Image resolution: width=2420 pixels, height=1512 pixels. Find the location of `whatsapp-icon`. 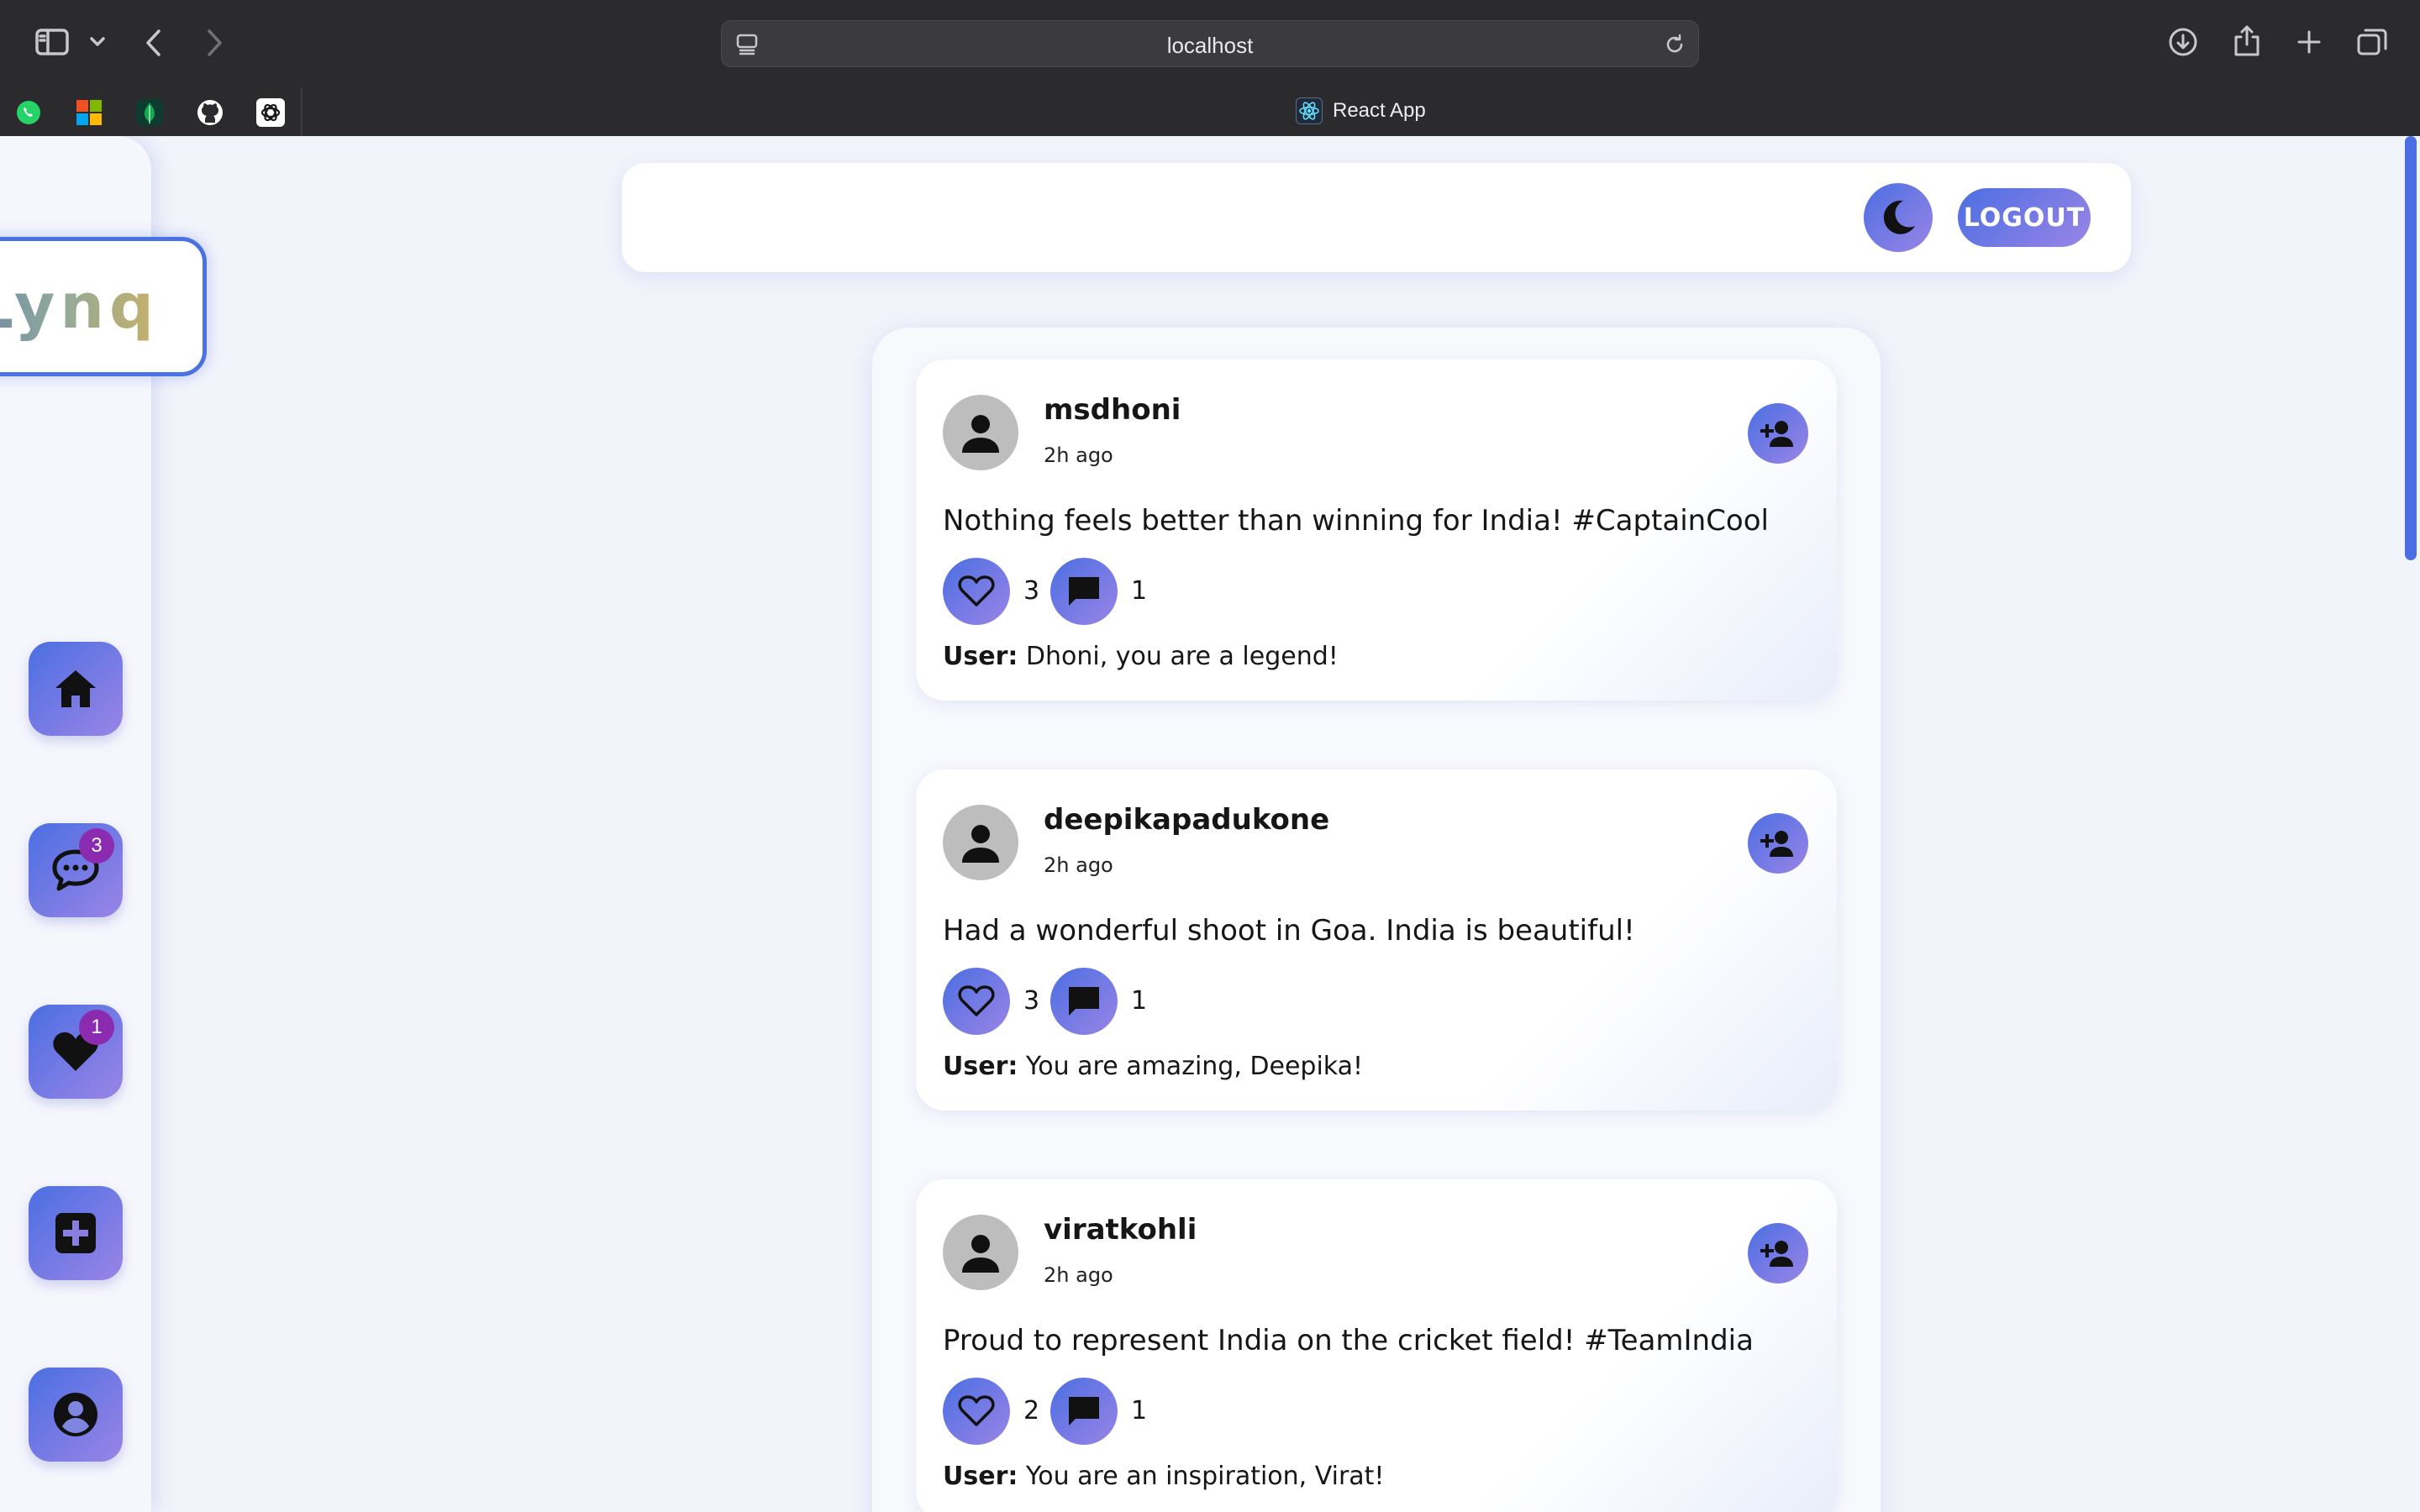

whatsapp-icon is located at coordinates (28, 112).